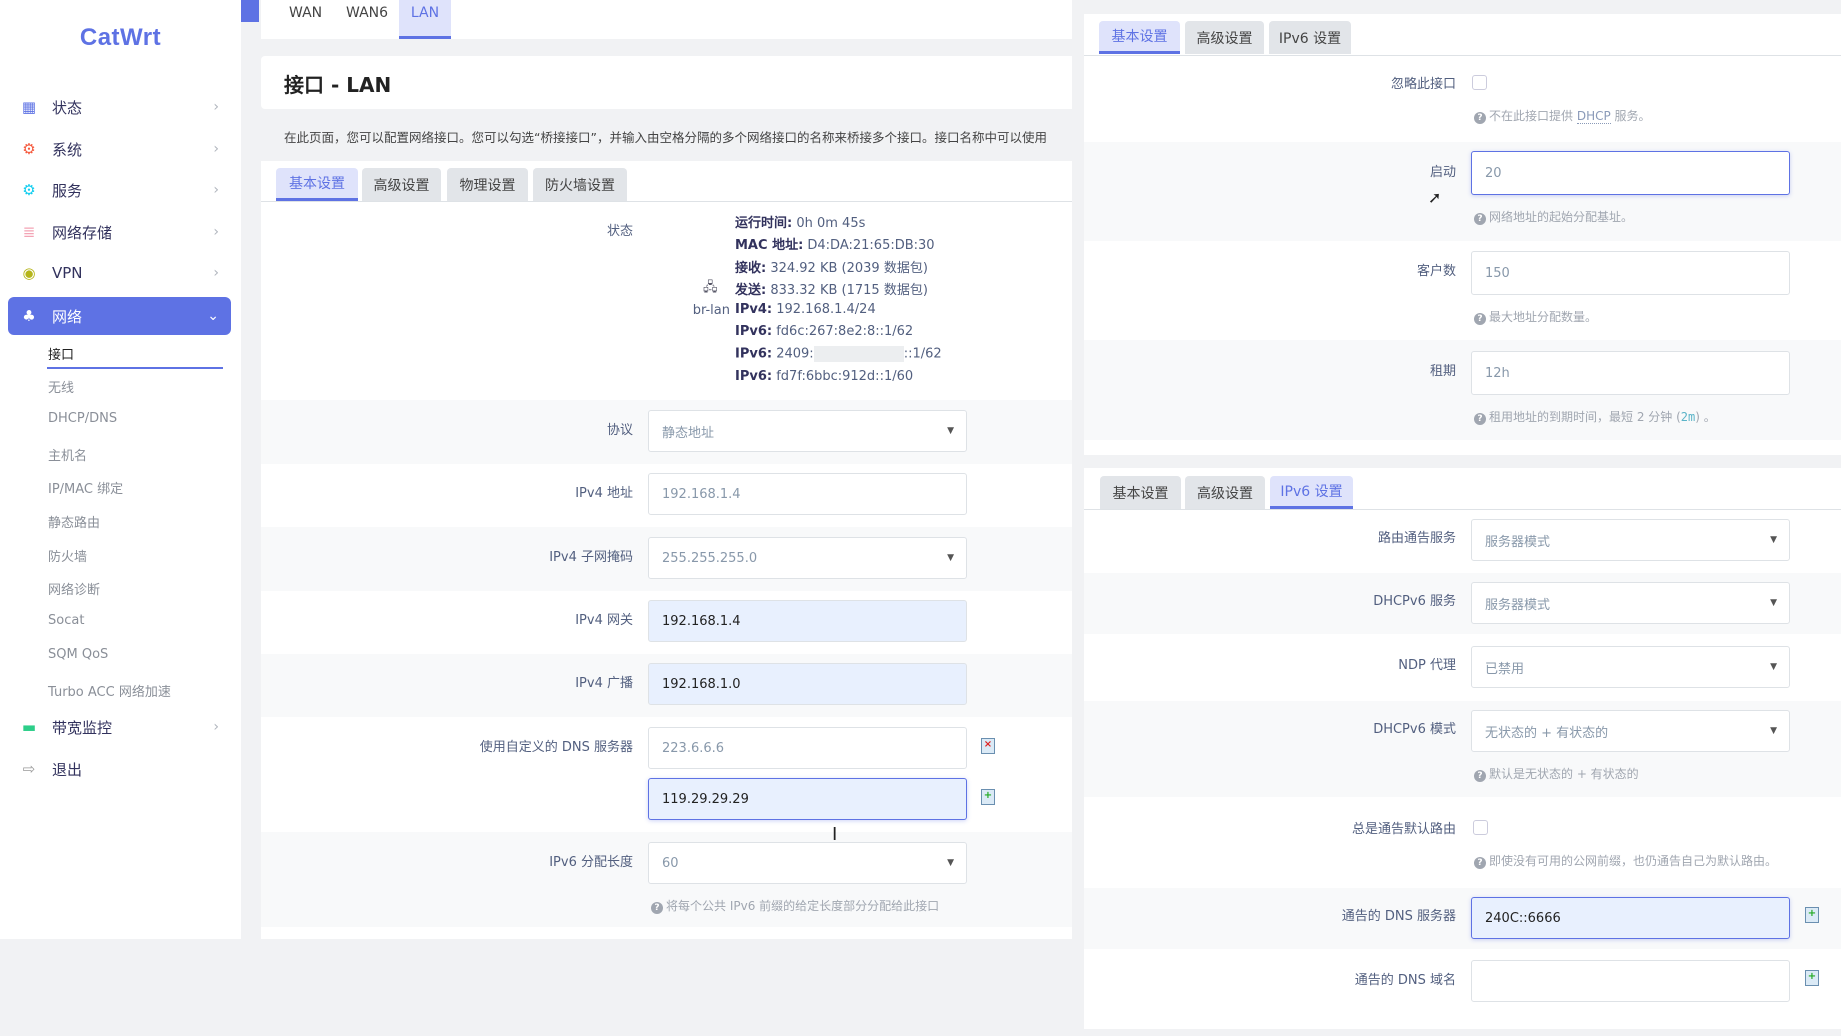 The width and height of the screenshot is (1841, 1036). I want to click on lease-label: 租期, so click(1442, 371).